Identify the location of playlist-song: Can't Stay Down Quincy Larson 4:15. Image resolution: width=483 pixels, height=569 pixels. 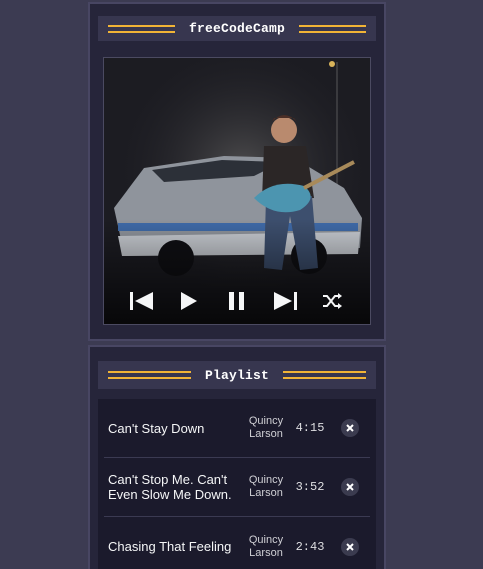
(237, 428).